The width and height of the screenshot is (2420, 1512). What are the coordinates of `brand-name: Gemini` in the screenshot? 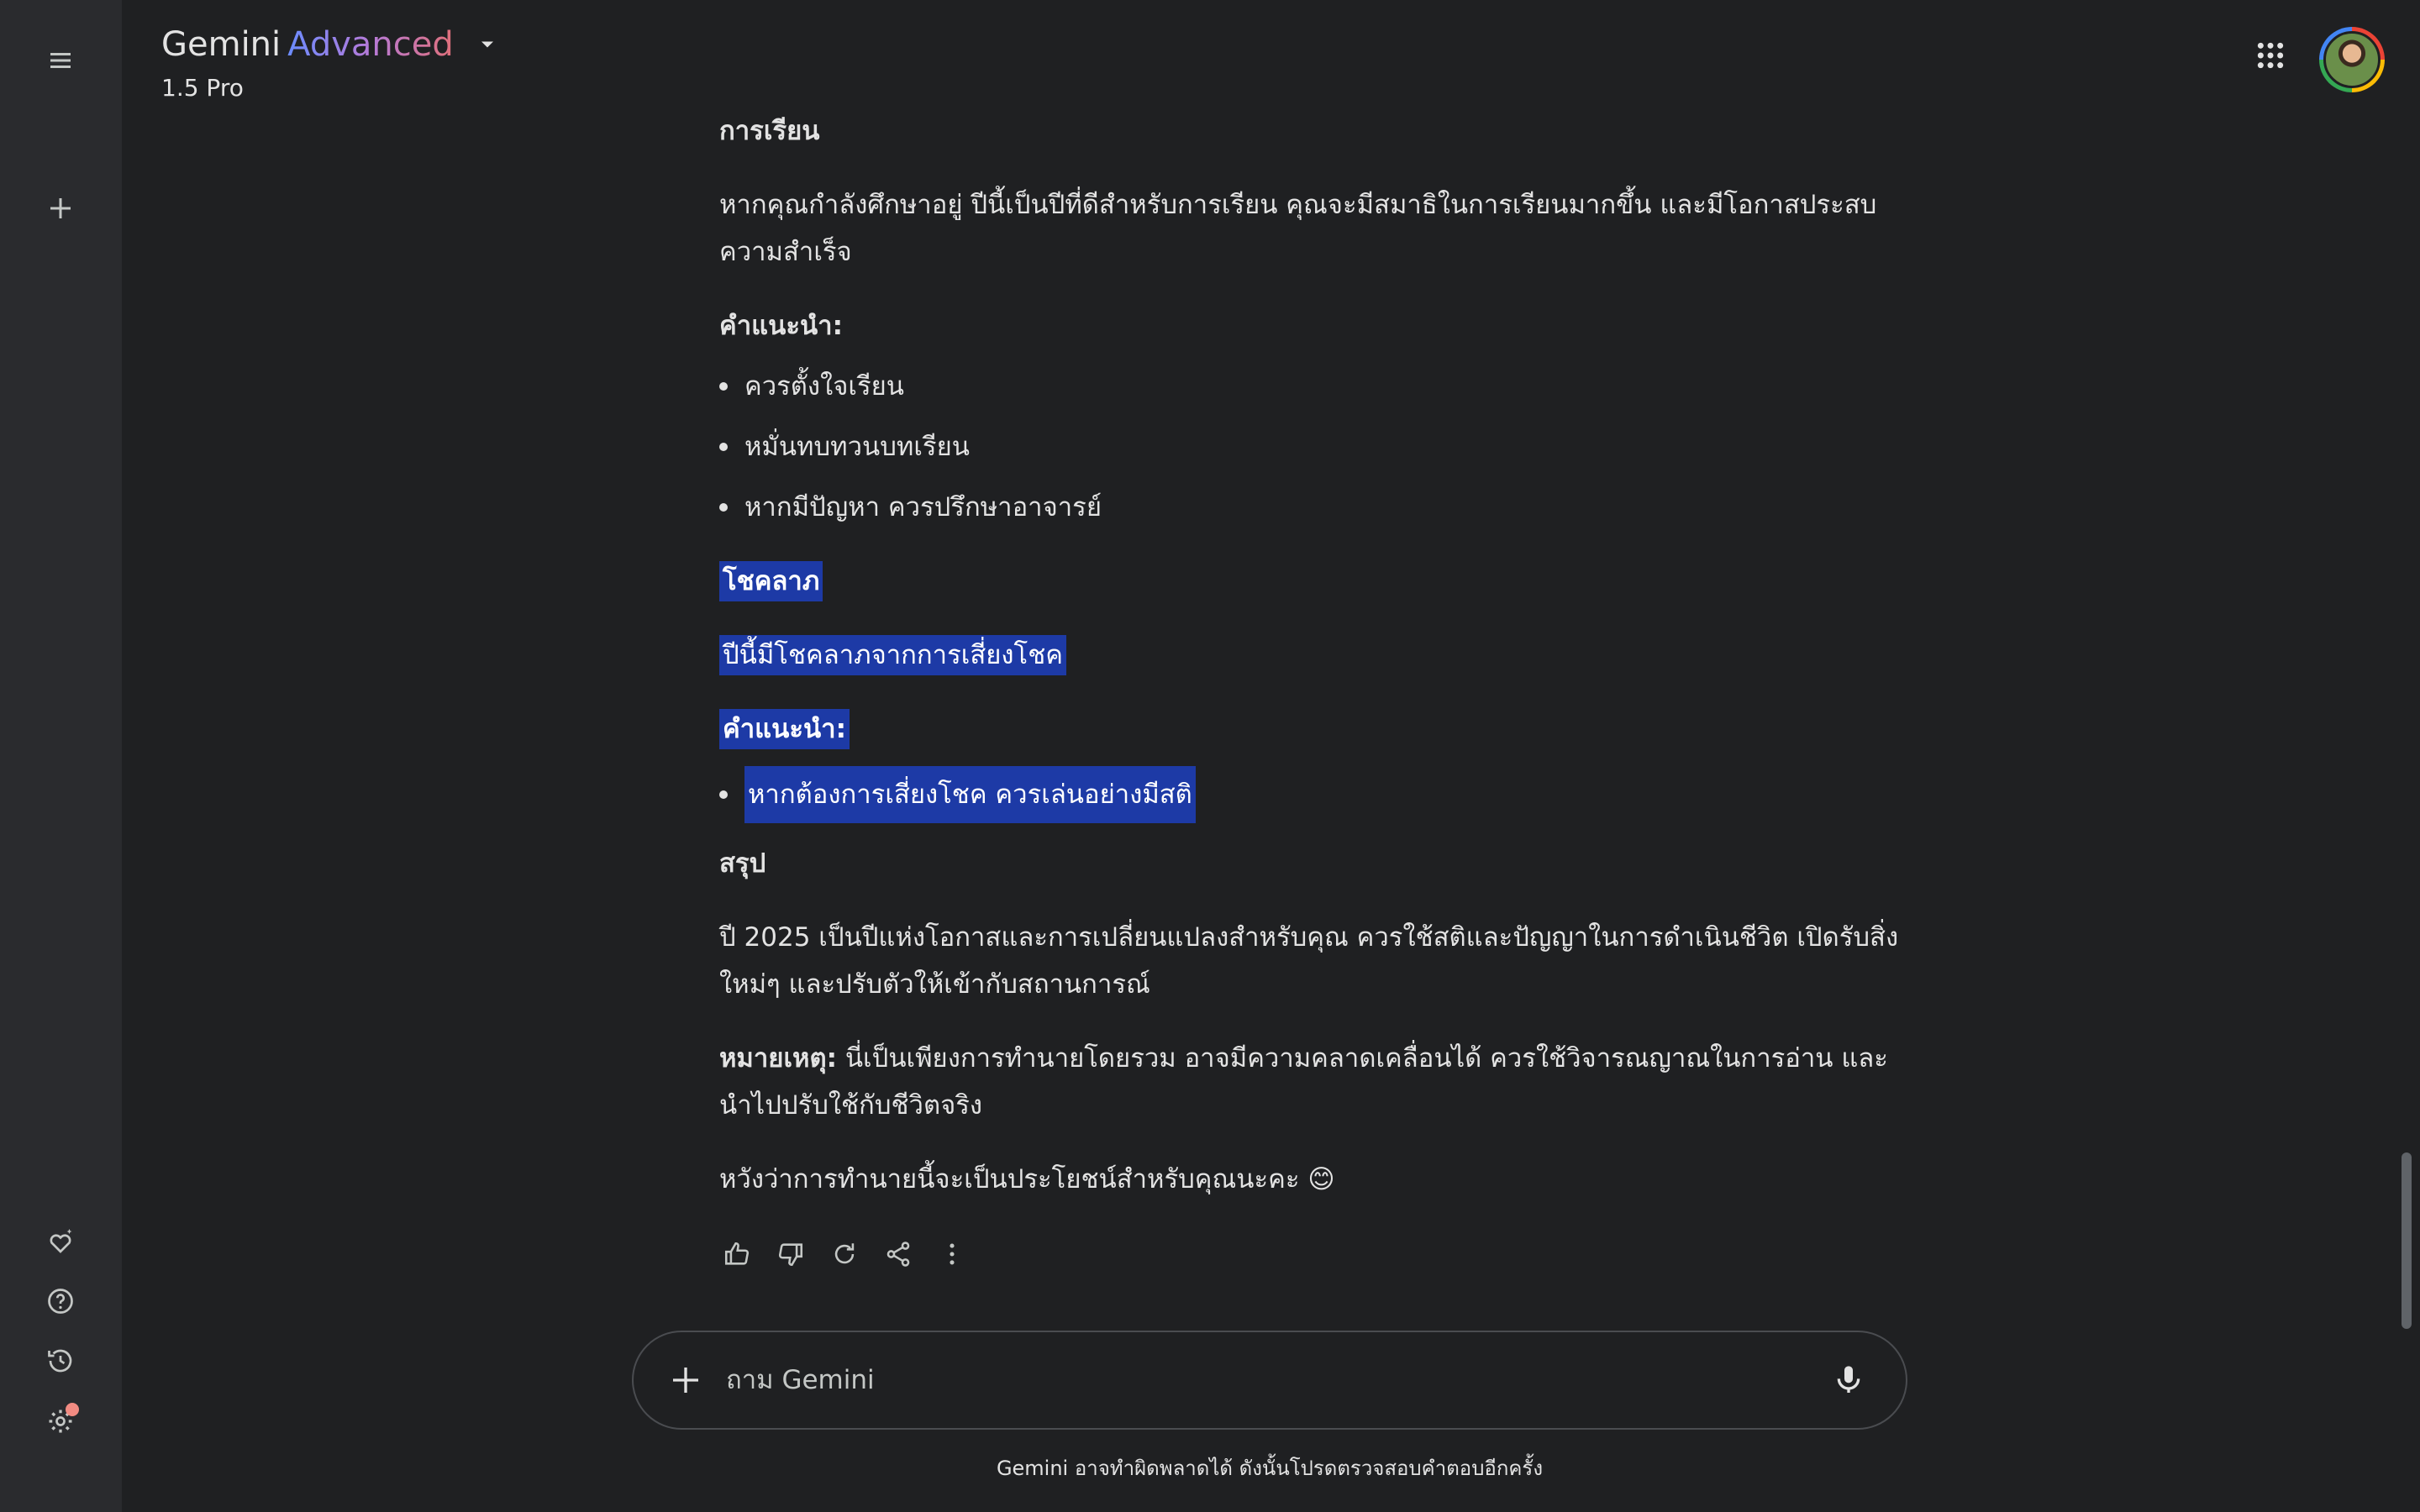 It's located at (221, 44).